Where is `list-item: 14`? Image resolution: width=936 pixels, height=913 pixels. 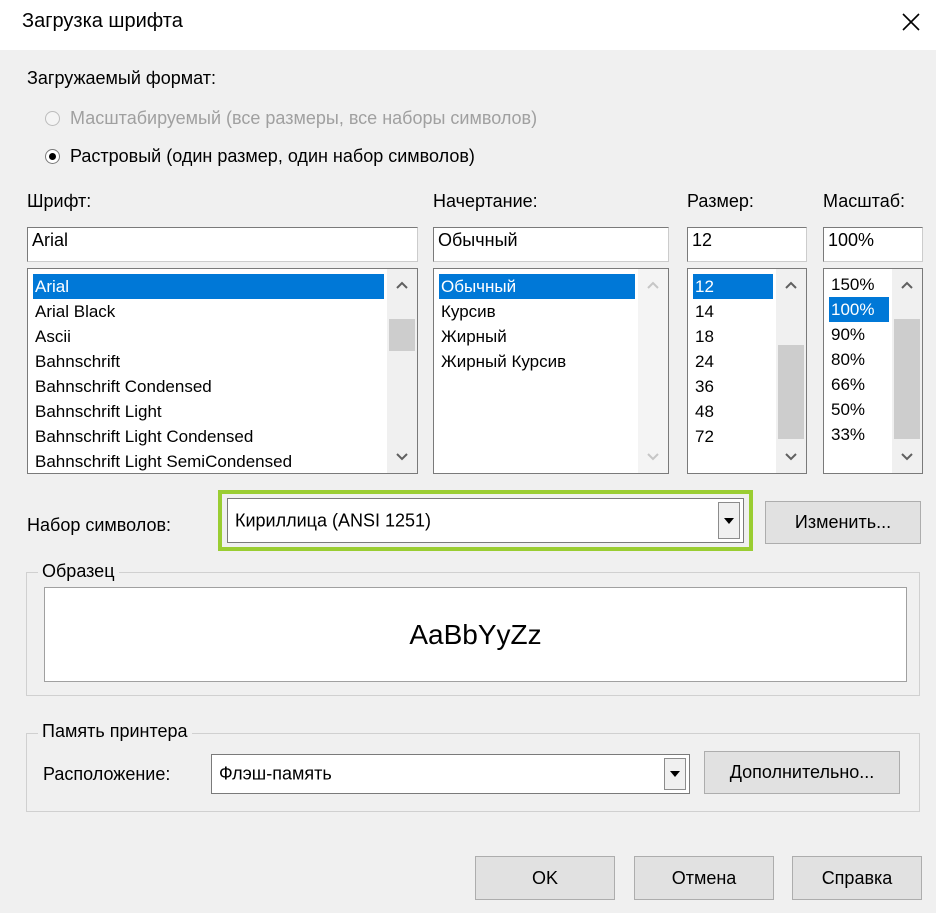 list-item: 14 is located at coordinates (703, 311).